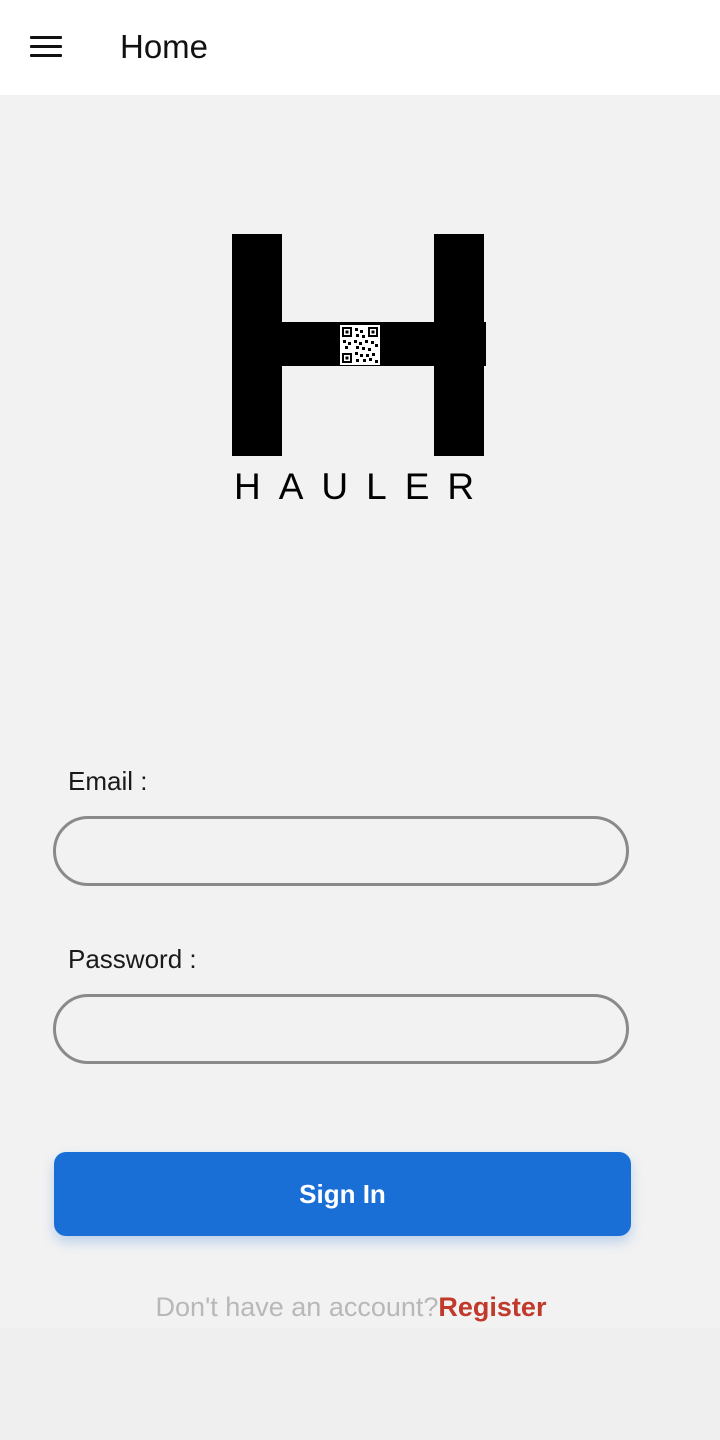 Image resolution: width=720 pixels, height=1440 pixels. What do you see at coordinates (164, 46) in the screenshot?
I see `page-title: Home` at bounding box center [164, 46].